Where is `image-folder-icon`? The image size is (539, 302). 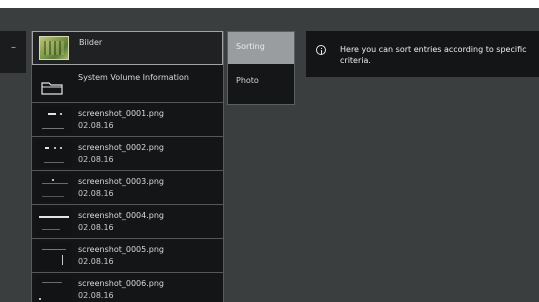 image-folder-icon is located at coordinates (54, 48).